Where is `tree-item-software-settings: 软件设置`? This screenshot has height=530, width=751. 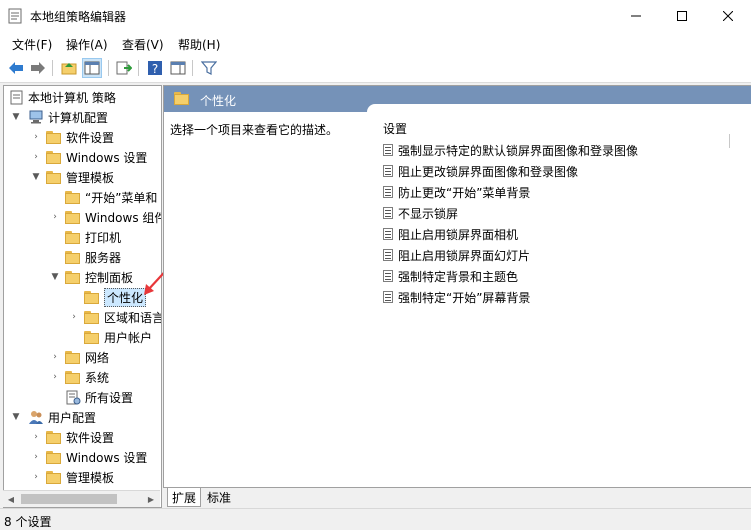
tree-item-software-settings: 软件设置 is located at coordinates (80, 137).